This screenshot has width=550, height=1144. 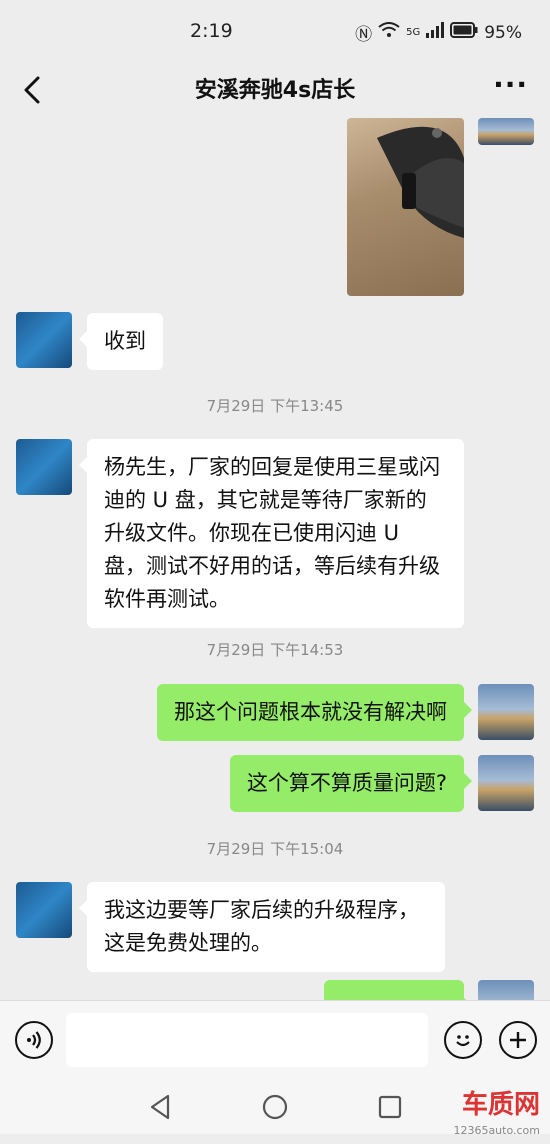 What do you see at coordinates (275, 650) in the screenshot?
I see `timestamp: 7月29日 下午14:53` at bounding box center [275, 650].